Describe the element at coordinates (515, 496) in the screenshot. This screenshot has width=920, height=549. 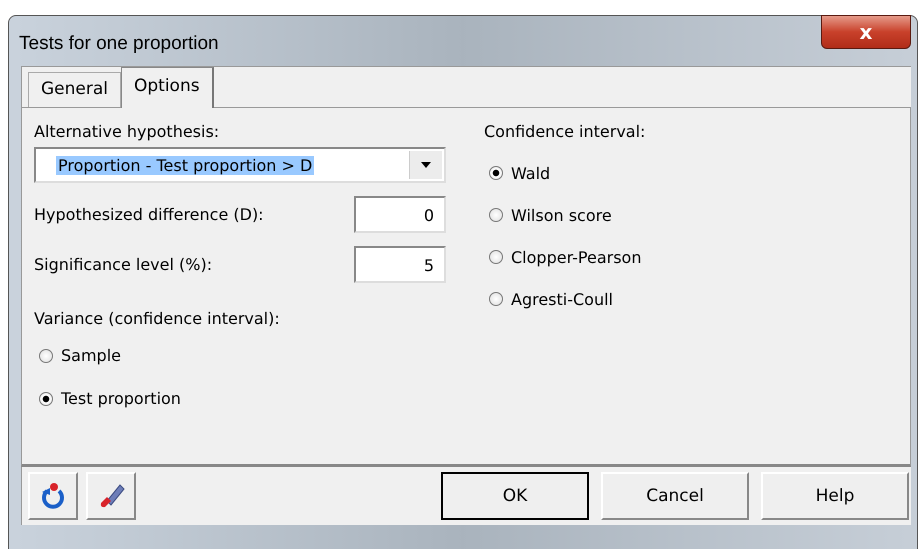
I see `dialog-button: OK` at that location.